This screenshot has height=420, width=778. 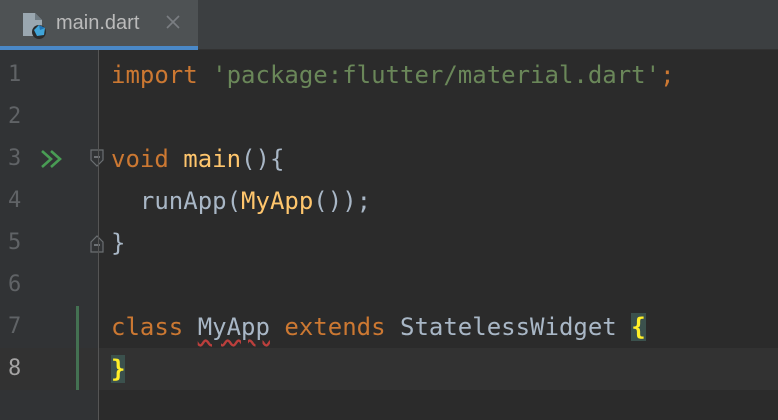 I want to click on code-token: import, so click(x=154, y=75).